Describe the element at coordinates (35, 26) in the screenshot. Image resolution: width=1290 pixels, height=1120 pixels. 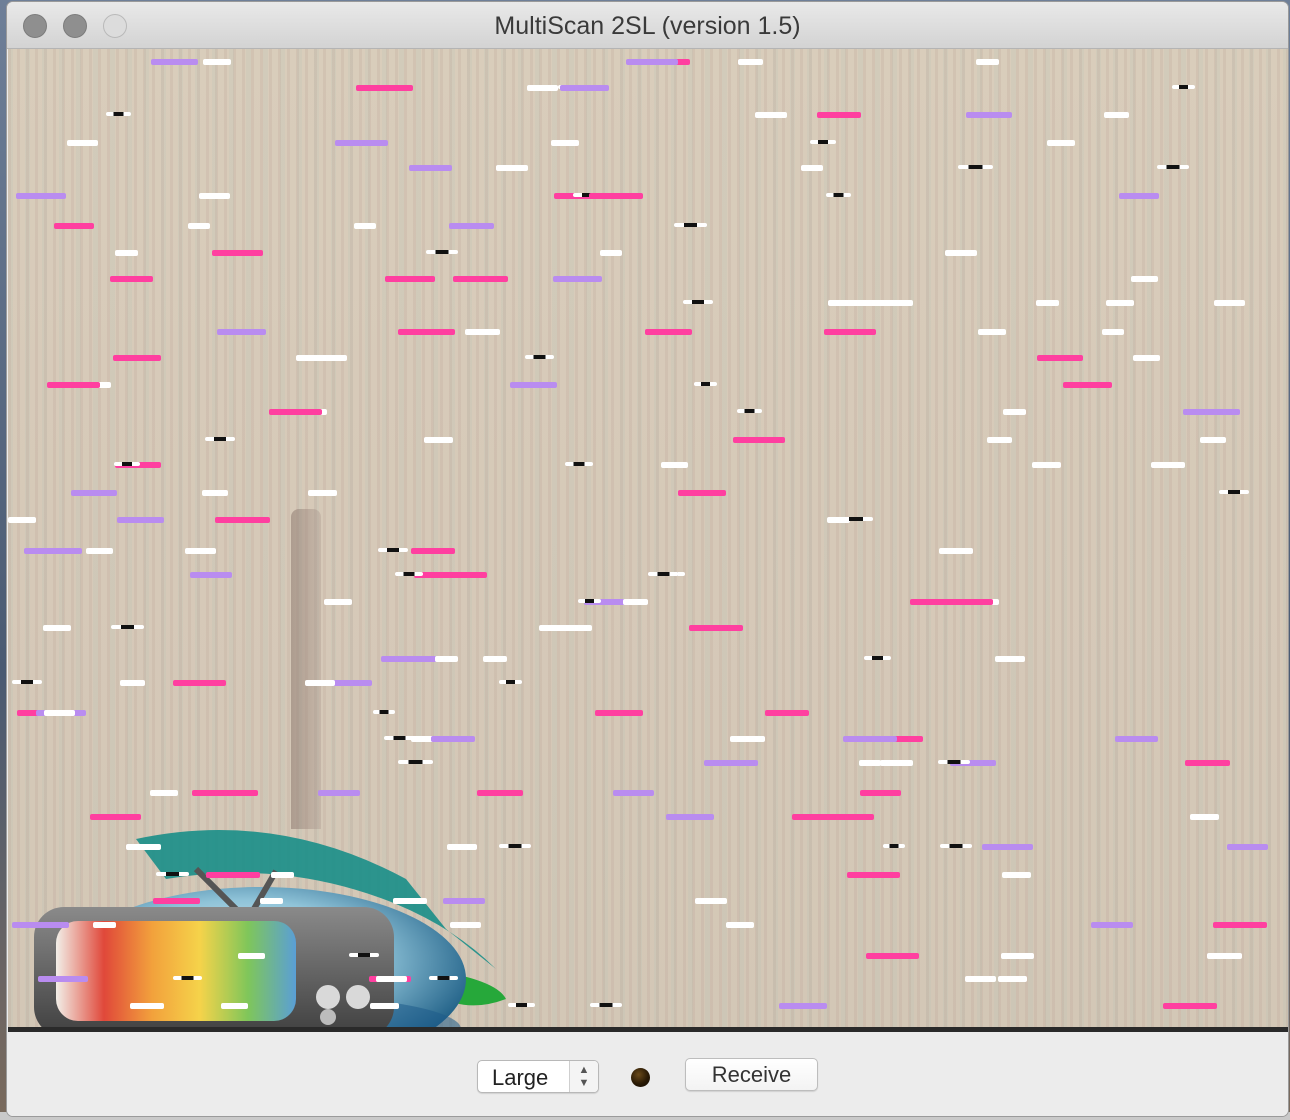
I see `close-icon` at that location.